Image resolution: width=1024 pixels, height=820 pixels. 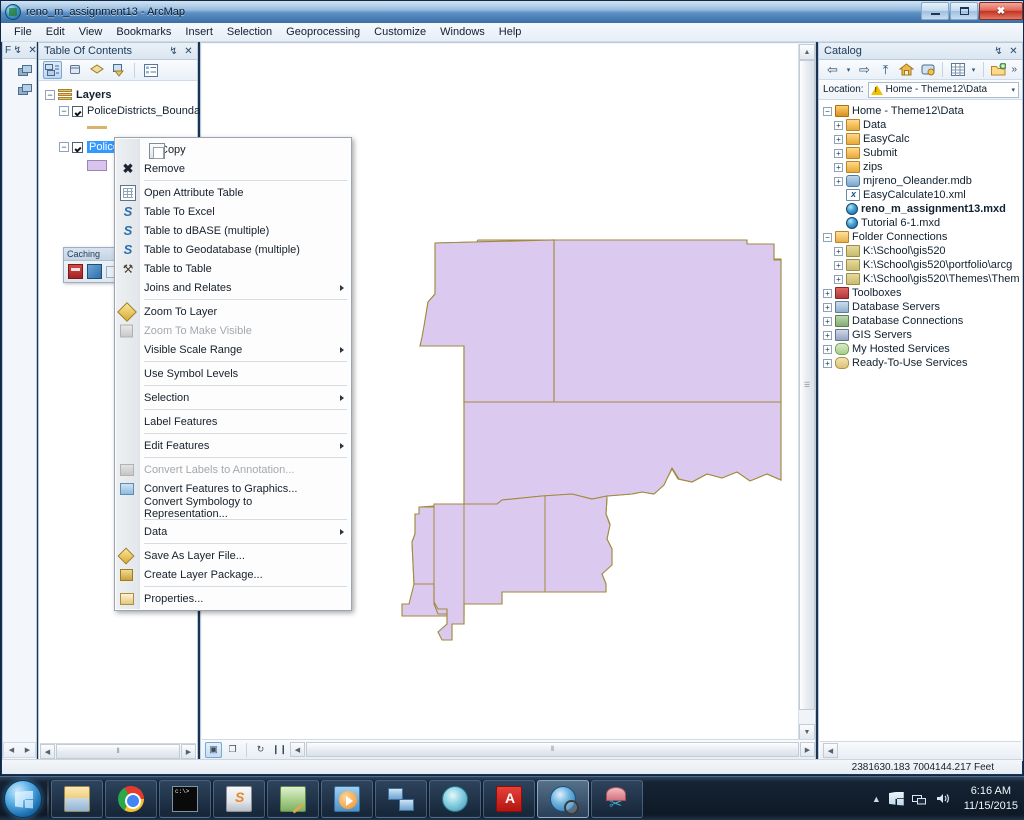 I want to click on start-button, so click(x=23, y=798).